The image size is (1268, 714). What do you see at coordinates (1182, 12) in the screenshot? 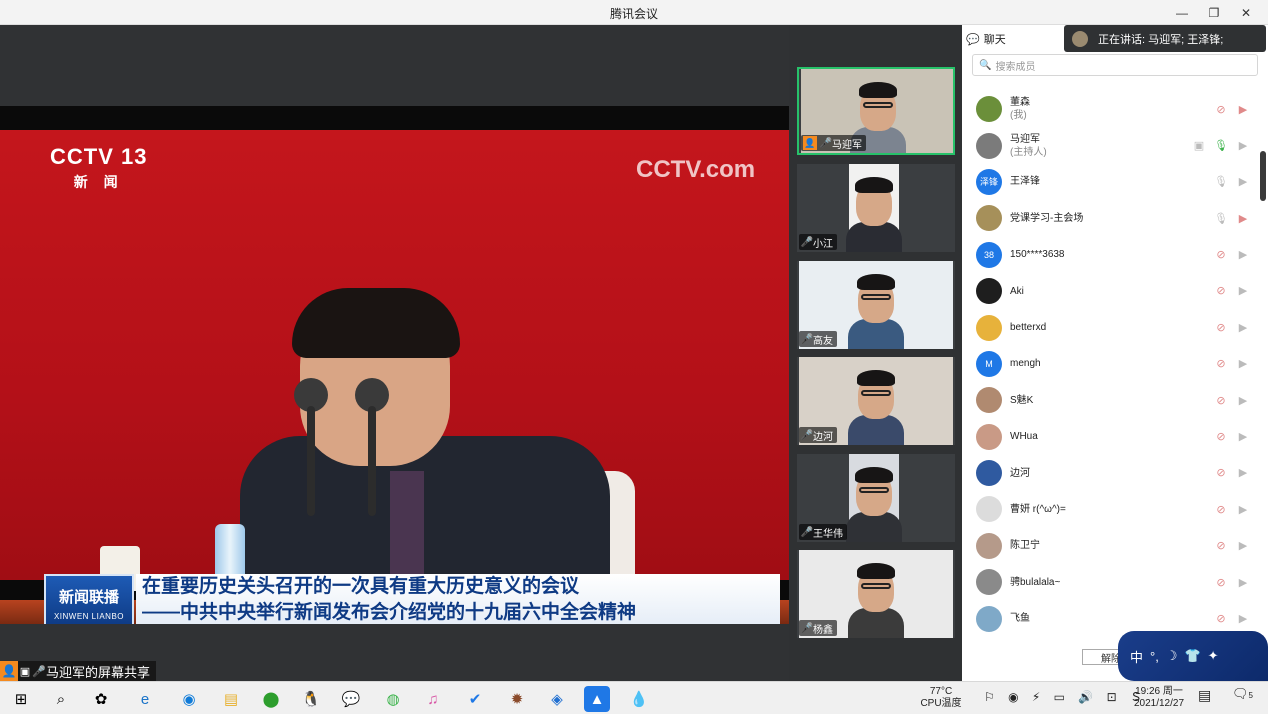
I see `minimize-button: —` at bounding box center [1182, 12].